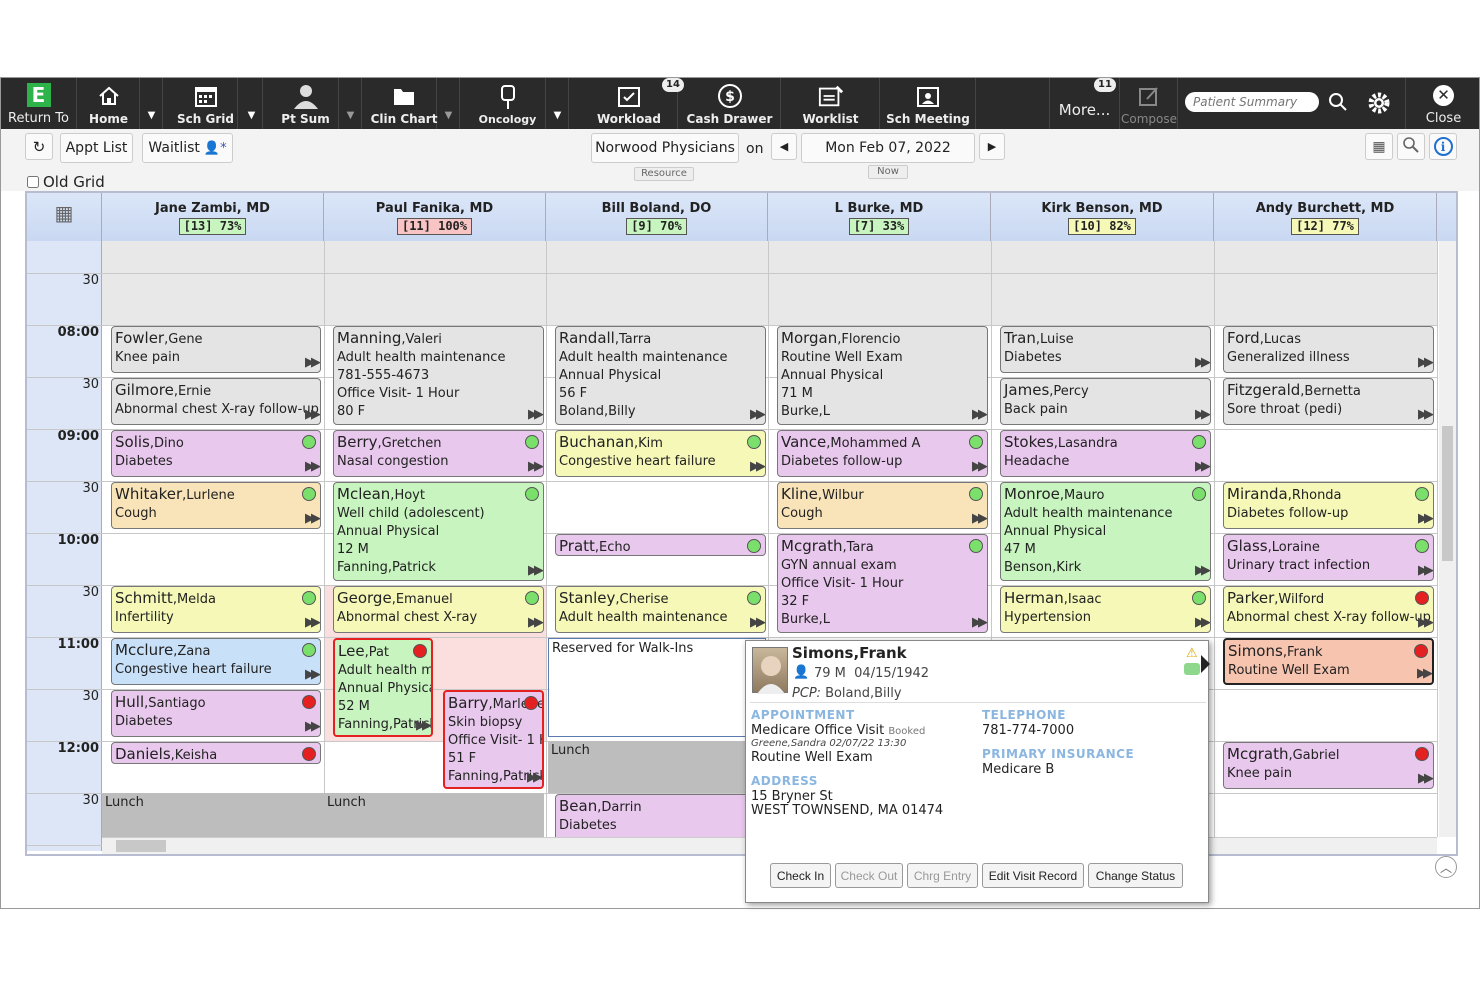 The height and width of the screenshot is (987, 1480). Describe the element at coordinates (206, 103) in the screenshot. I see `sch-grid-button: Sch Grid` at that location.